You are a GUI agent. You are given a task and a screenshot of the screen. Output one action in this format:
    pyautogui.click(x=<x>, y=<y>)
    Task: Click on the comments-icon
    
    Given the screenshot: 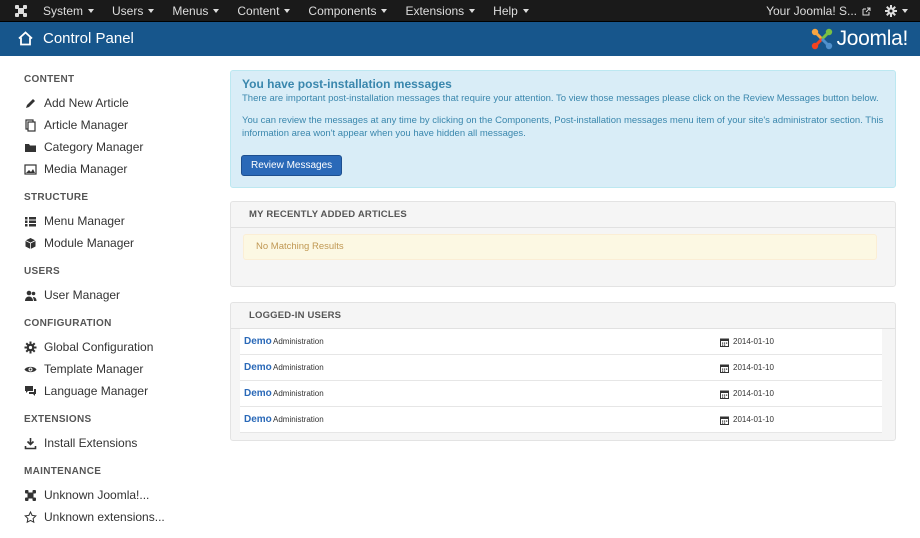 What is the action you would take?
    pyautogui.click(x=30, y=390)
    